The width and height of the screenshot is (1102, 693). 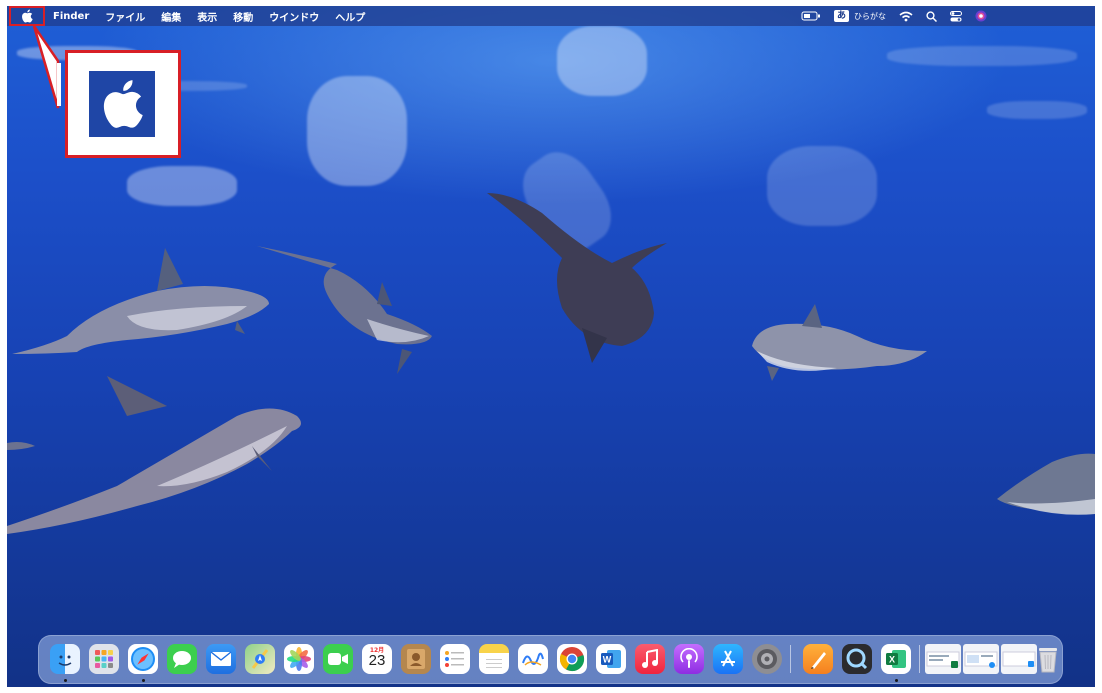 I want to click on input-method-badge: あ, so click(x=841, y=16).